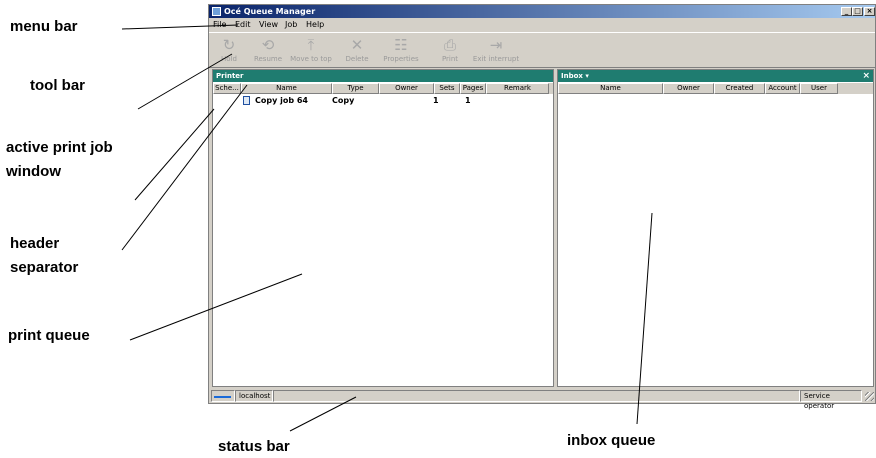  I want to click on close-button: ×, so click(869, 11).